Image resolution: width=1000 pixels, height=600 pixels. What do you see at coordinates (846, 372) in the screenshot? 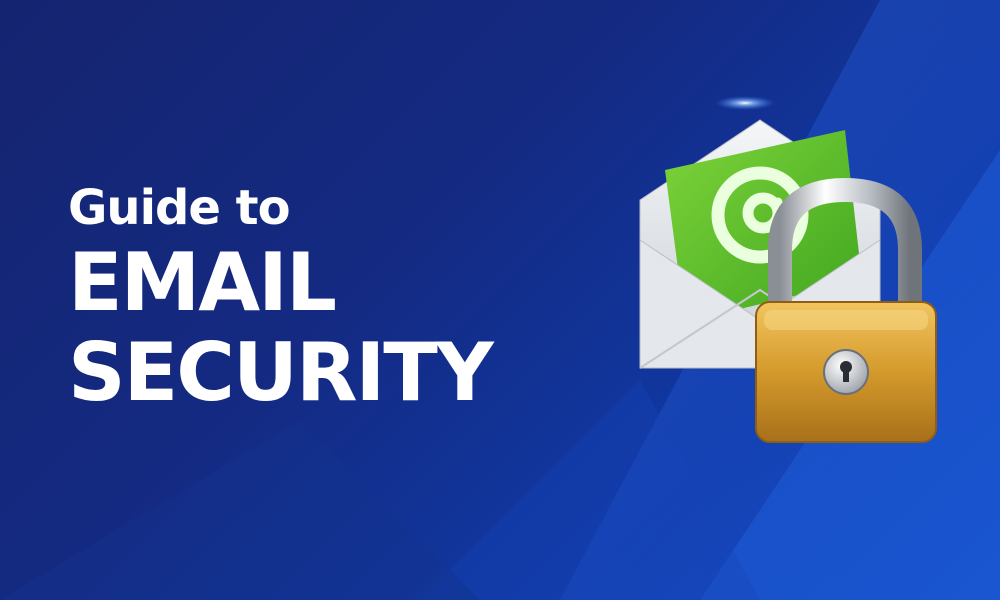
I see `keyhole-icon` at bounding box center [846, 372].